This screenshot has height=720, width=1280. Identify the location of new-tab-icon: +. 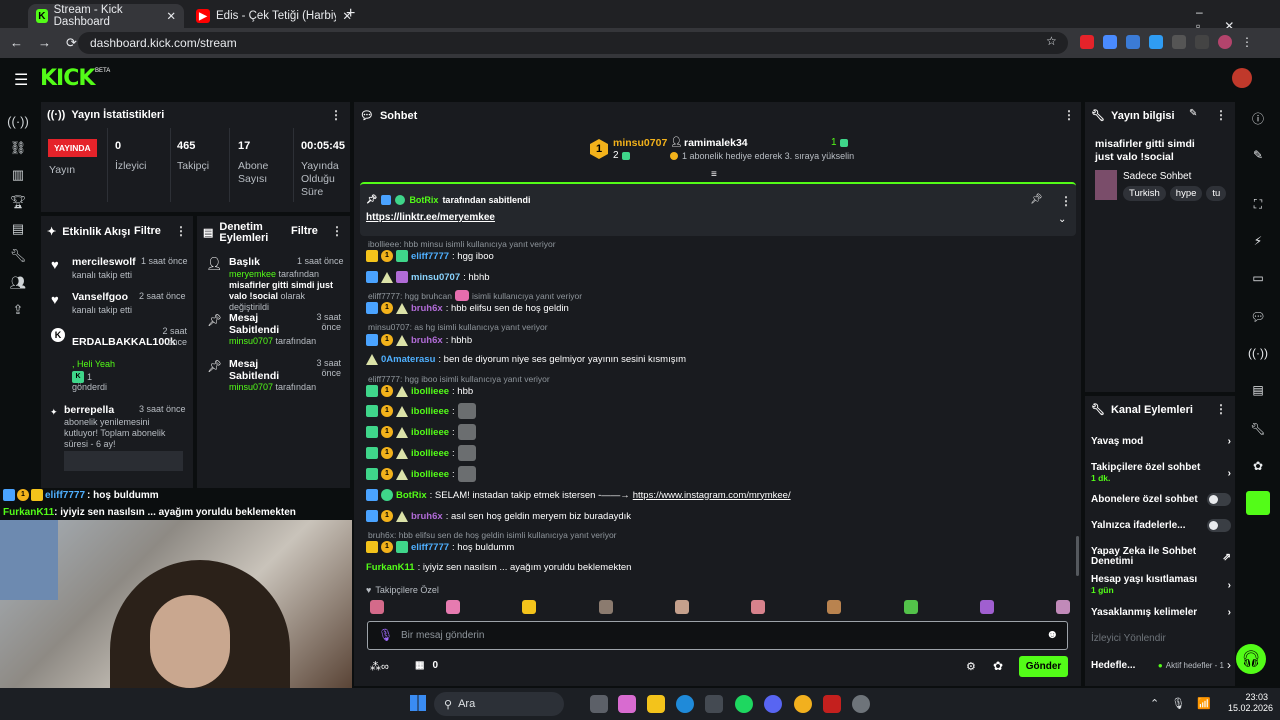
(350, 14).